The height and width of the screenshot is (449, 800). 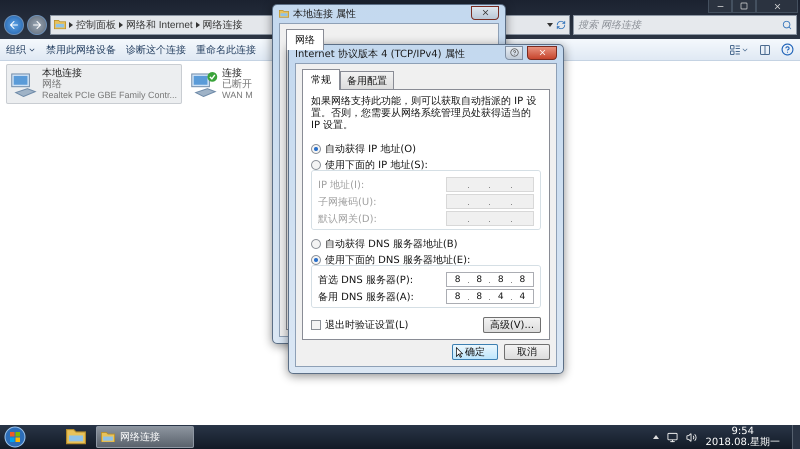 What do you see at coordinates (424, 114) in the screenshot?
I see `intro-text: 如果网络支持此功能，则可以获取自动指派的 IP 设置。否则，您需要从网络系统管理员处获得适当的 IP 设置。` at bounding box center [424, 114].